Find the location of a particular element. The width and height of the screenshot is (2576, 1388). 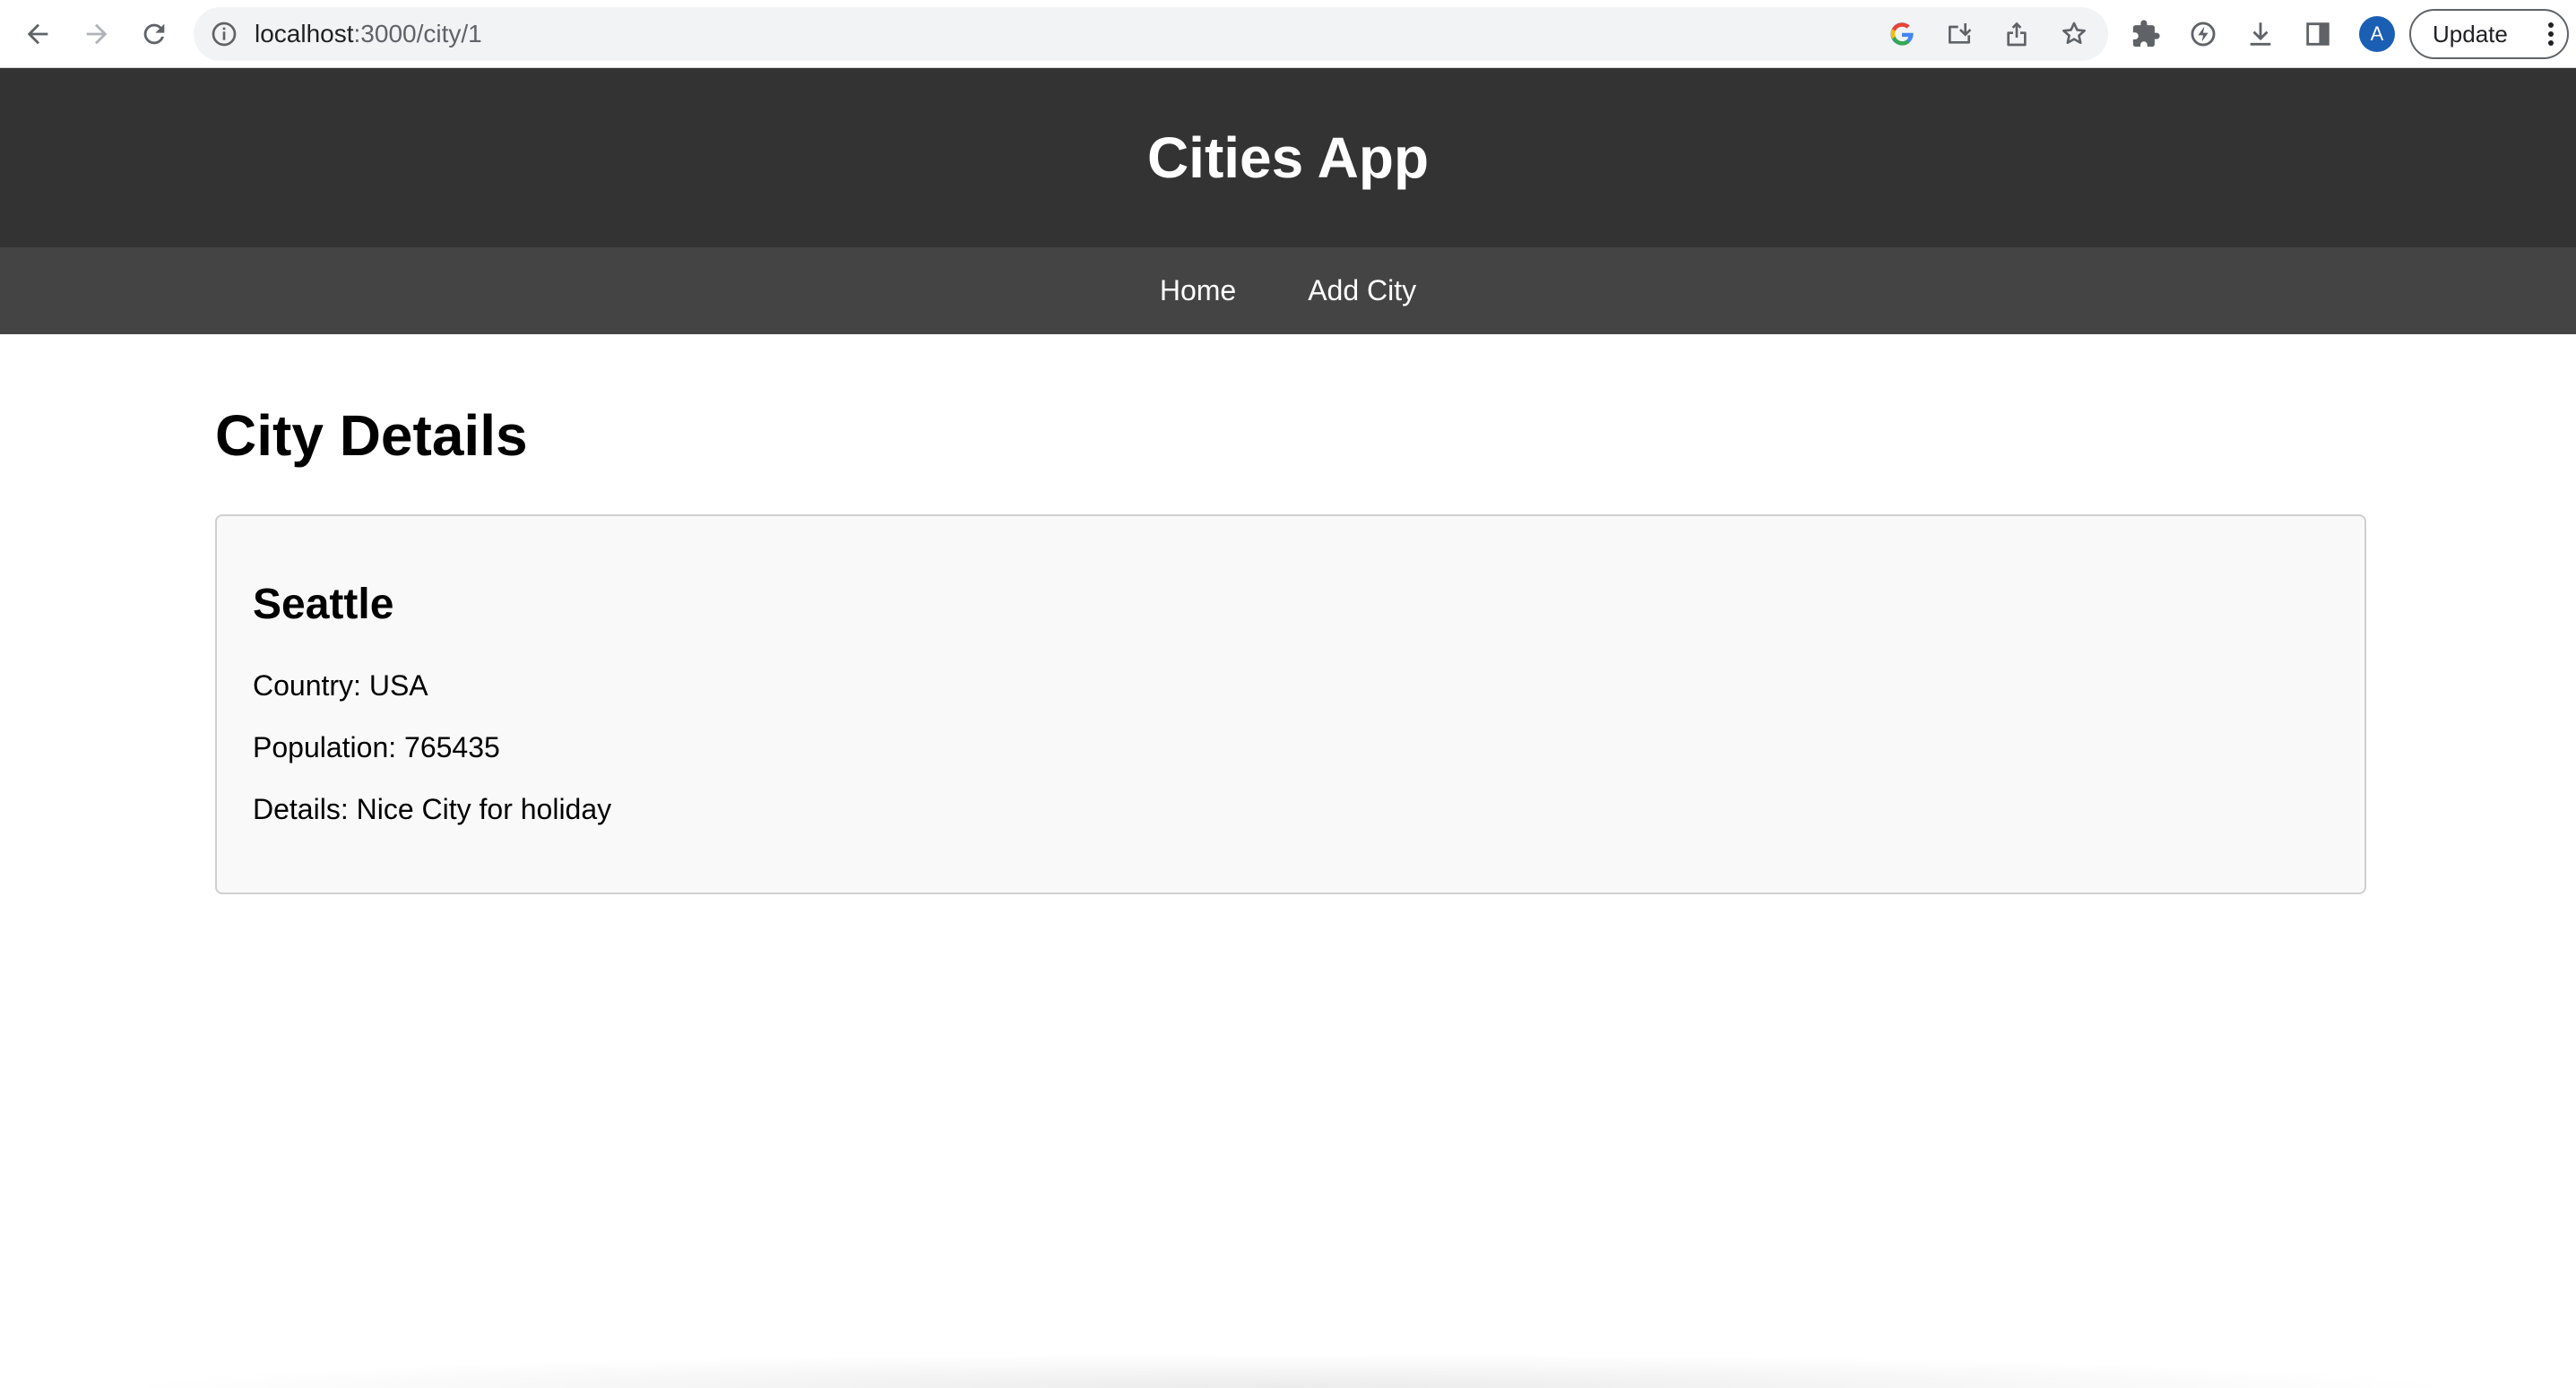

reload-button is located at coordinates (154, 34).